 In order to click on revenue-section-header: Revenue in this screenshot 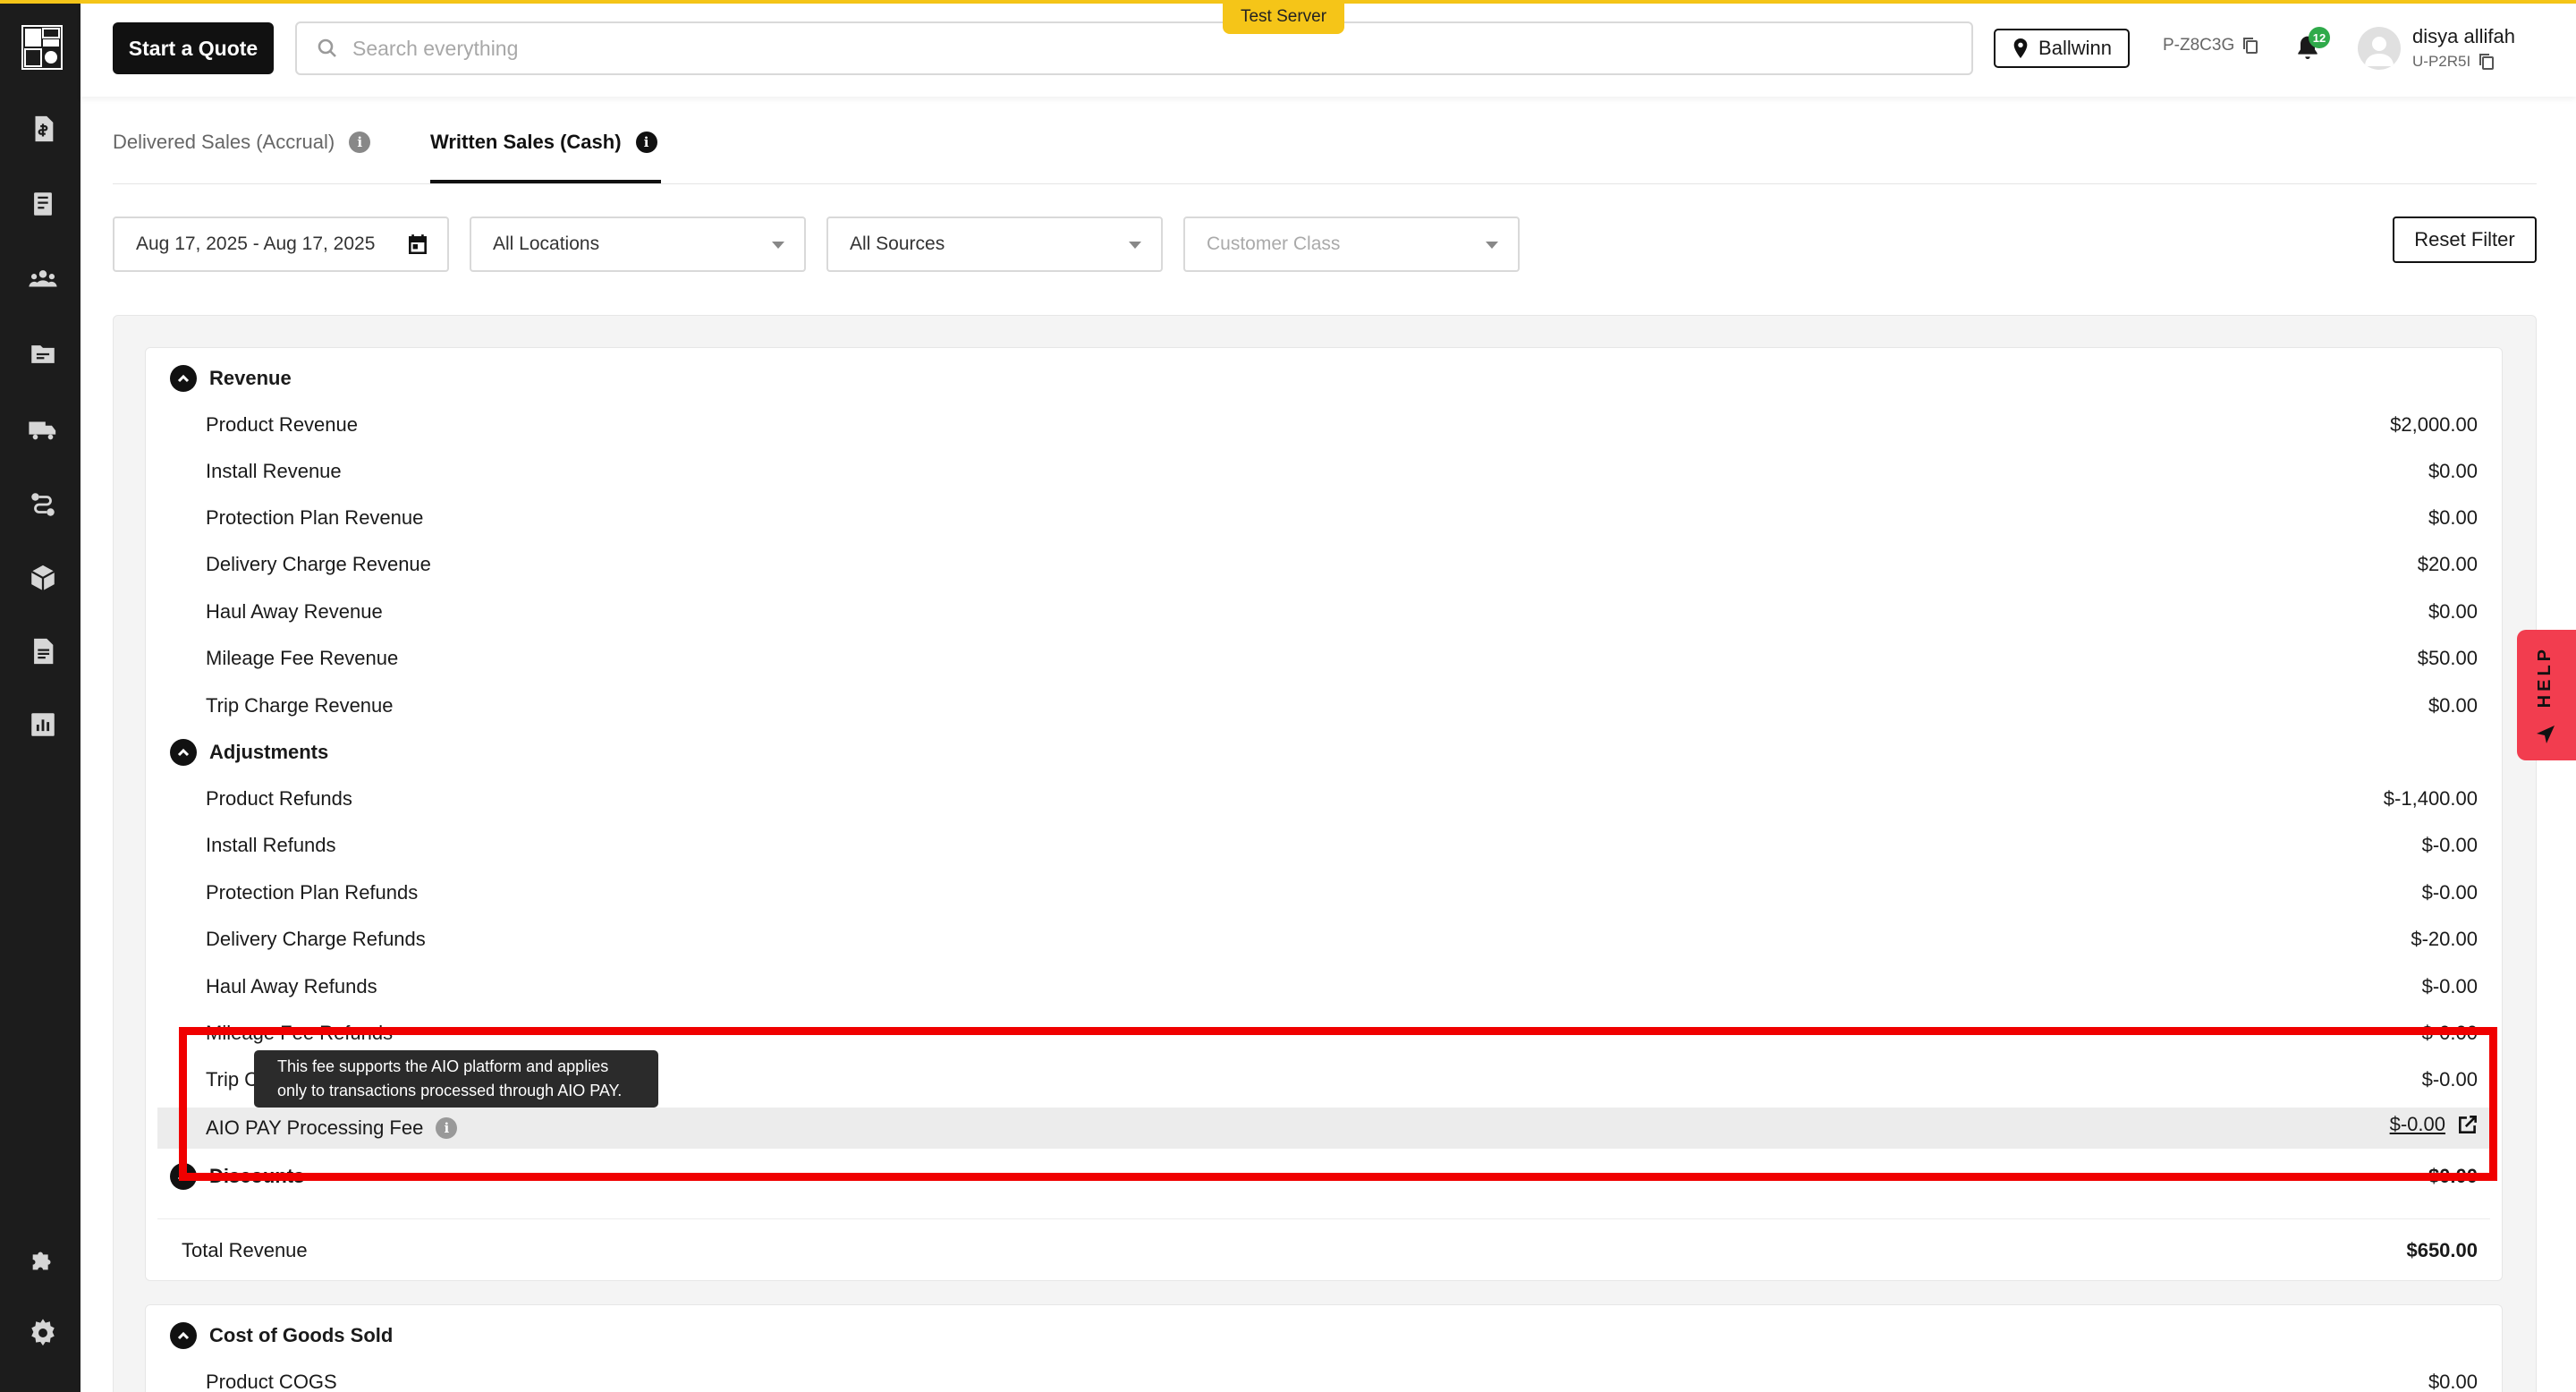, I will do `click(231, 378)`.